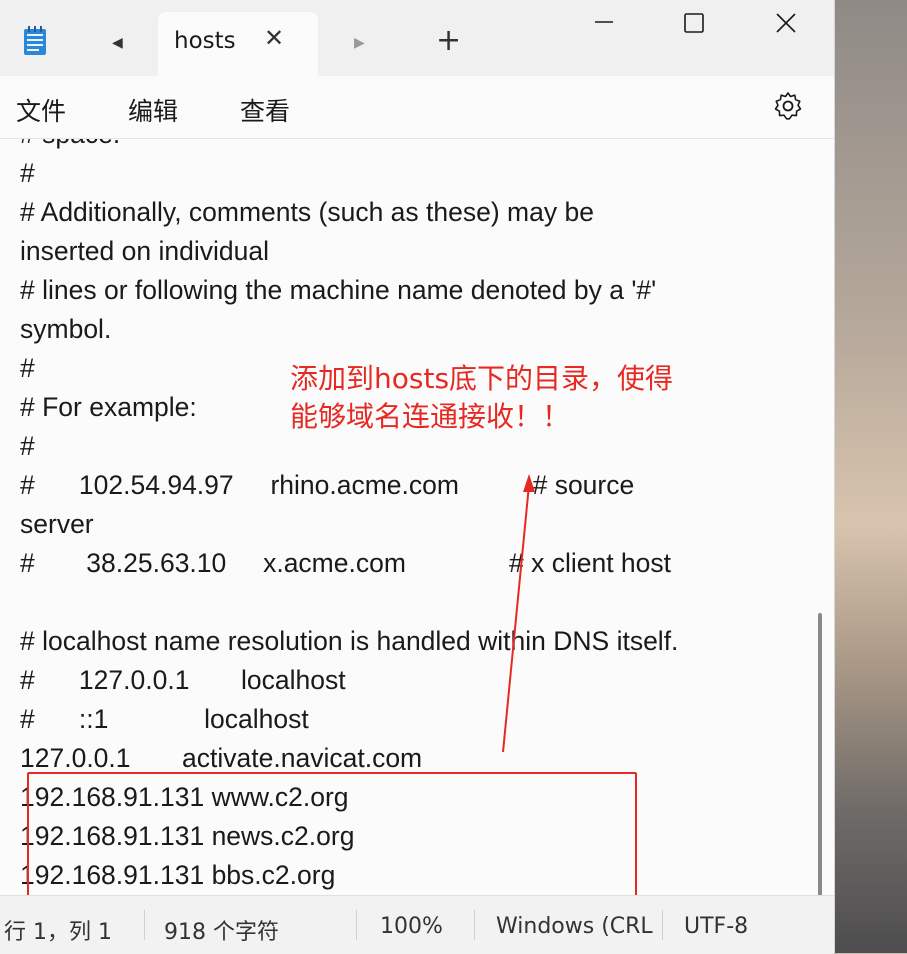  Describe the element at coordinates (117, 43) in the screenshot. I see `scroll-tabs-left-icon: ◀` at that location.